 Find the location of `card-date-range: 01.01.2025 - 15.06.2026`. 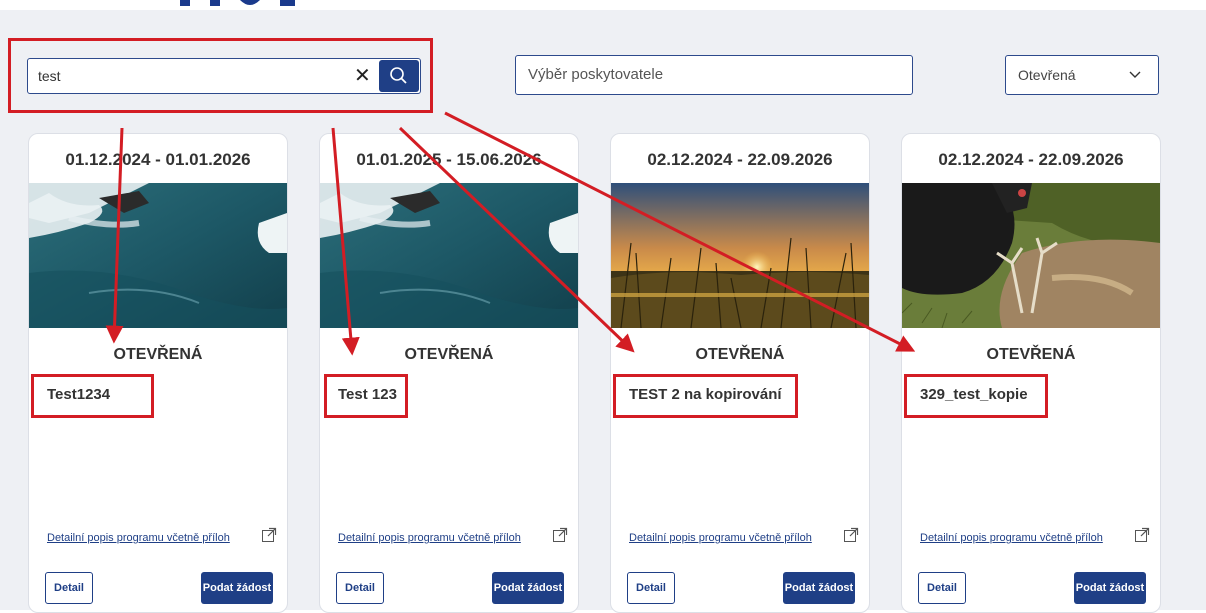

card-date-range: 01.01.2025 - 15.06.2026 is located at coordinates (449, 159).